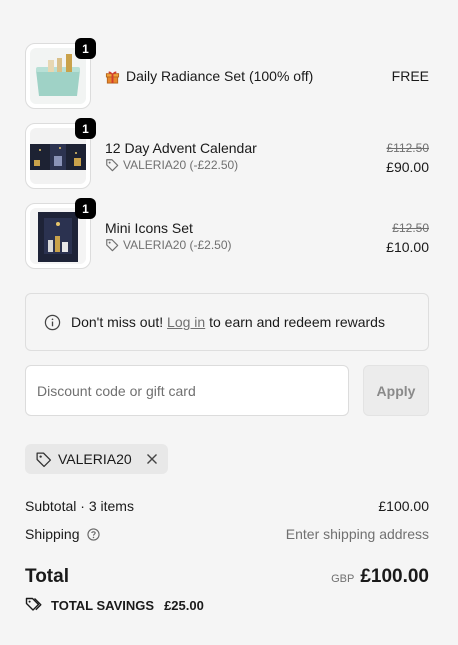 The image size is (458, 645). Describe the element at coordinates (396, 390) in the screenshot. I see `apply-button: Apply` at that location.